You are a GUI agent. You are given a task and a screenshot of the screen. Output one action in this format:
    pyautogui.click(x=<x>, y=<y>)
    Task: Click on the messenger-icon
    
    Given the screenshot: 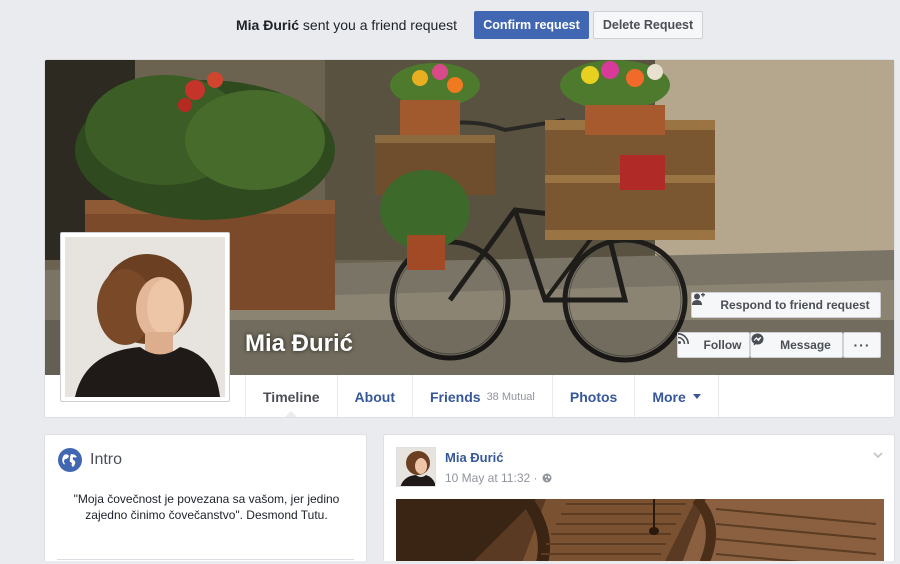 What is the action you would take?
    pyautogui.click(x=763, y=342)
    